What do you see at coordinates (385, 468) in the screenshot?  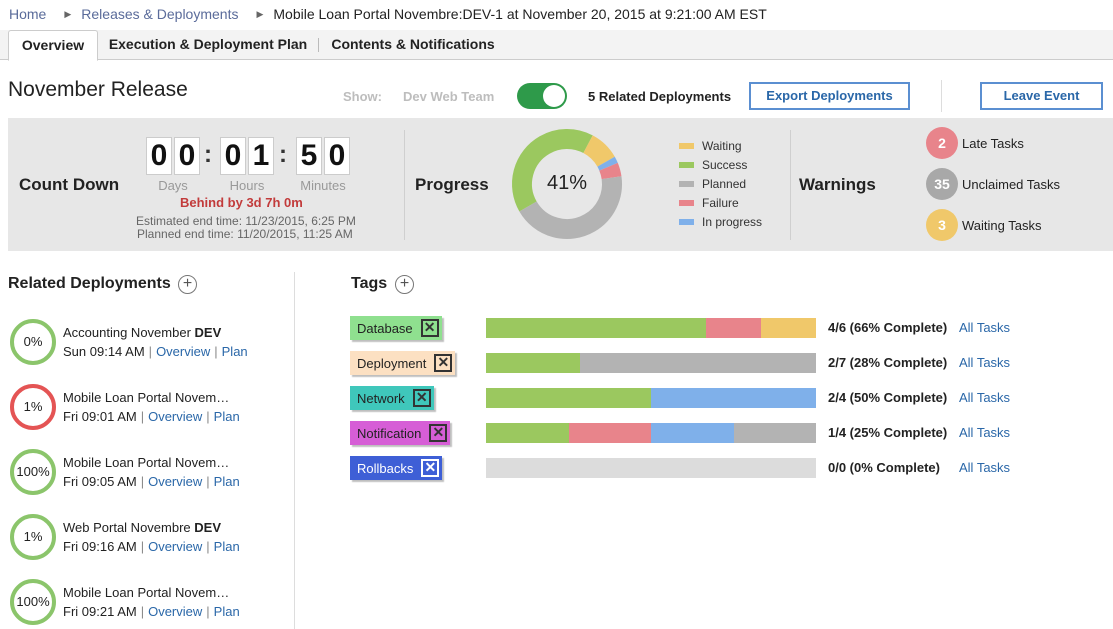 I see `tag-label: Rollbacks` at bounding box center [385, 468].